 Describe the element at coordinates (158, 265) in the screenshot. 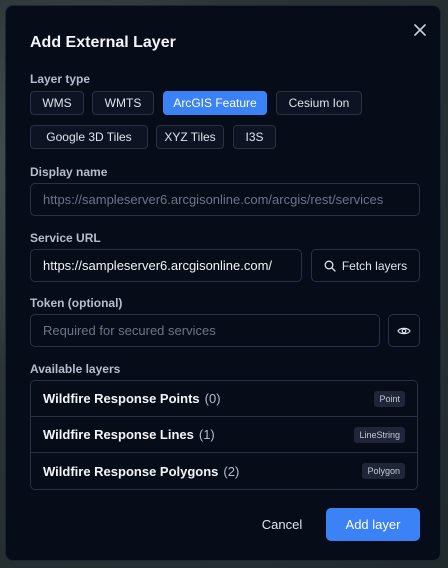

I see `service-url-value: https://sampleserver6.arcgisonline.com/` at that location.